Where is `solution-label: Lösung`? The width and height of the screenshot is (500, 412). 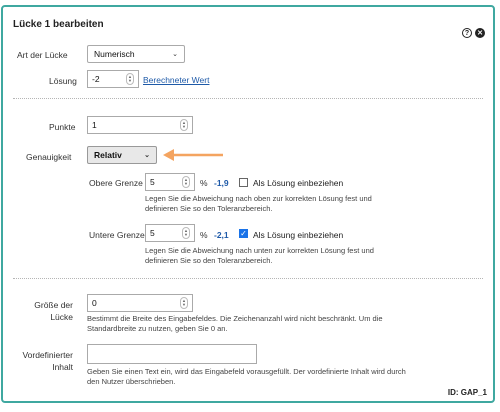
solution-label: Lösung is located at coordinates (63, 81).